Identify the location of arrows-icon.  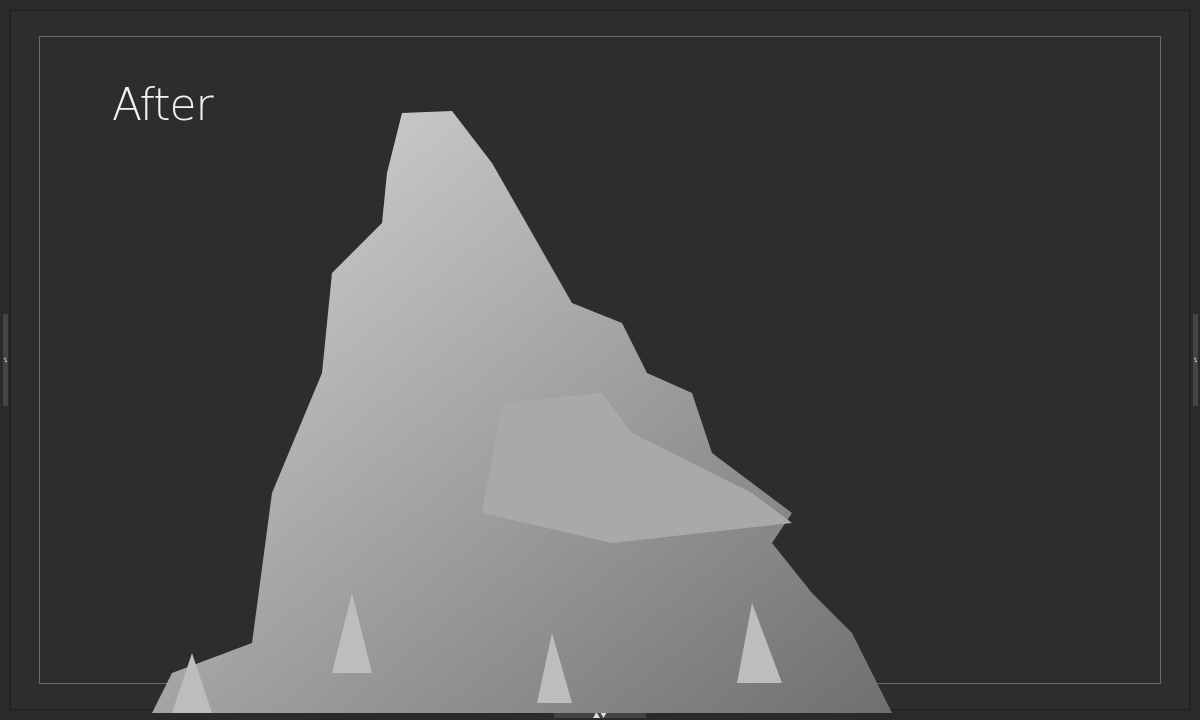
(600, 715).